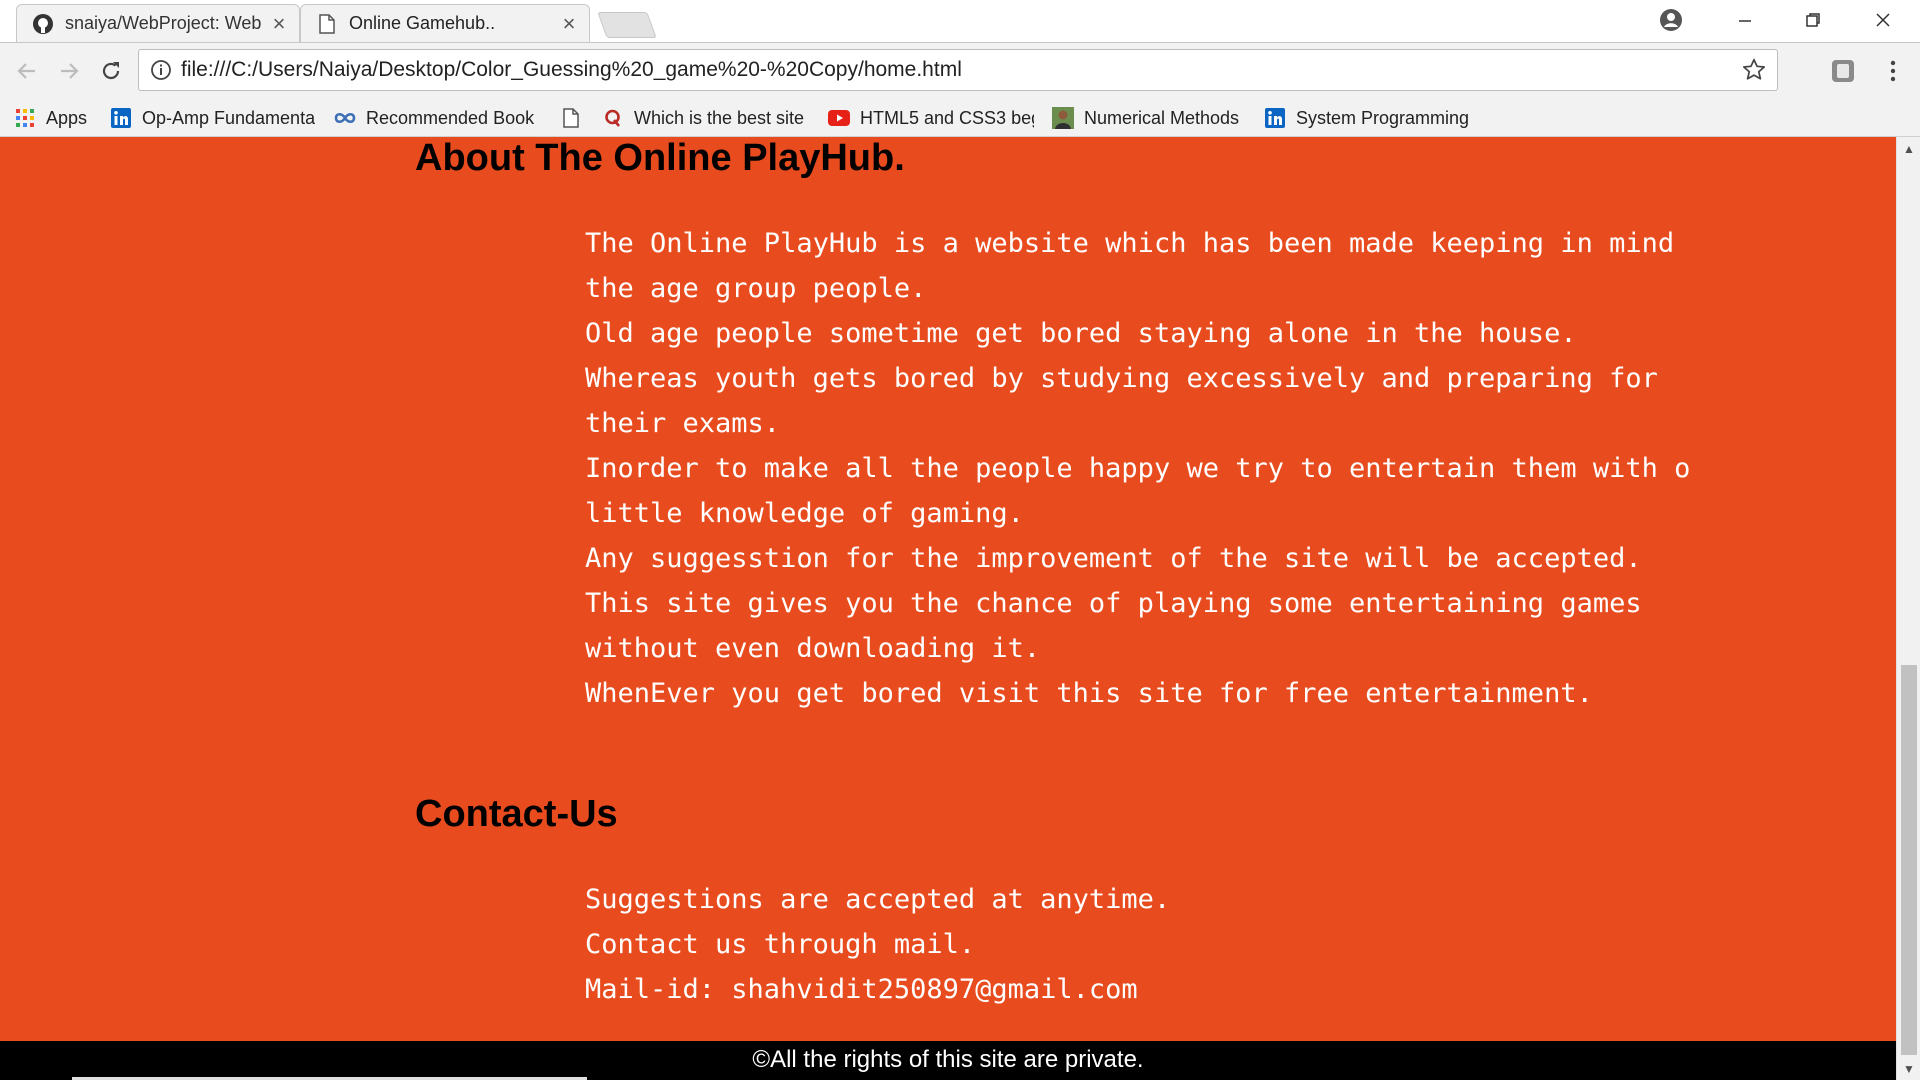 This screenshot has height=1080, width=1920. I want to click on about-line: little knowledge of gaming., so click(804, 513).